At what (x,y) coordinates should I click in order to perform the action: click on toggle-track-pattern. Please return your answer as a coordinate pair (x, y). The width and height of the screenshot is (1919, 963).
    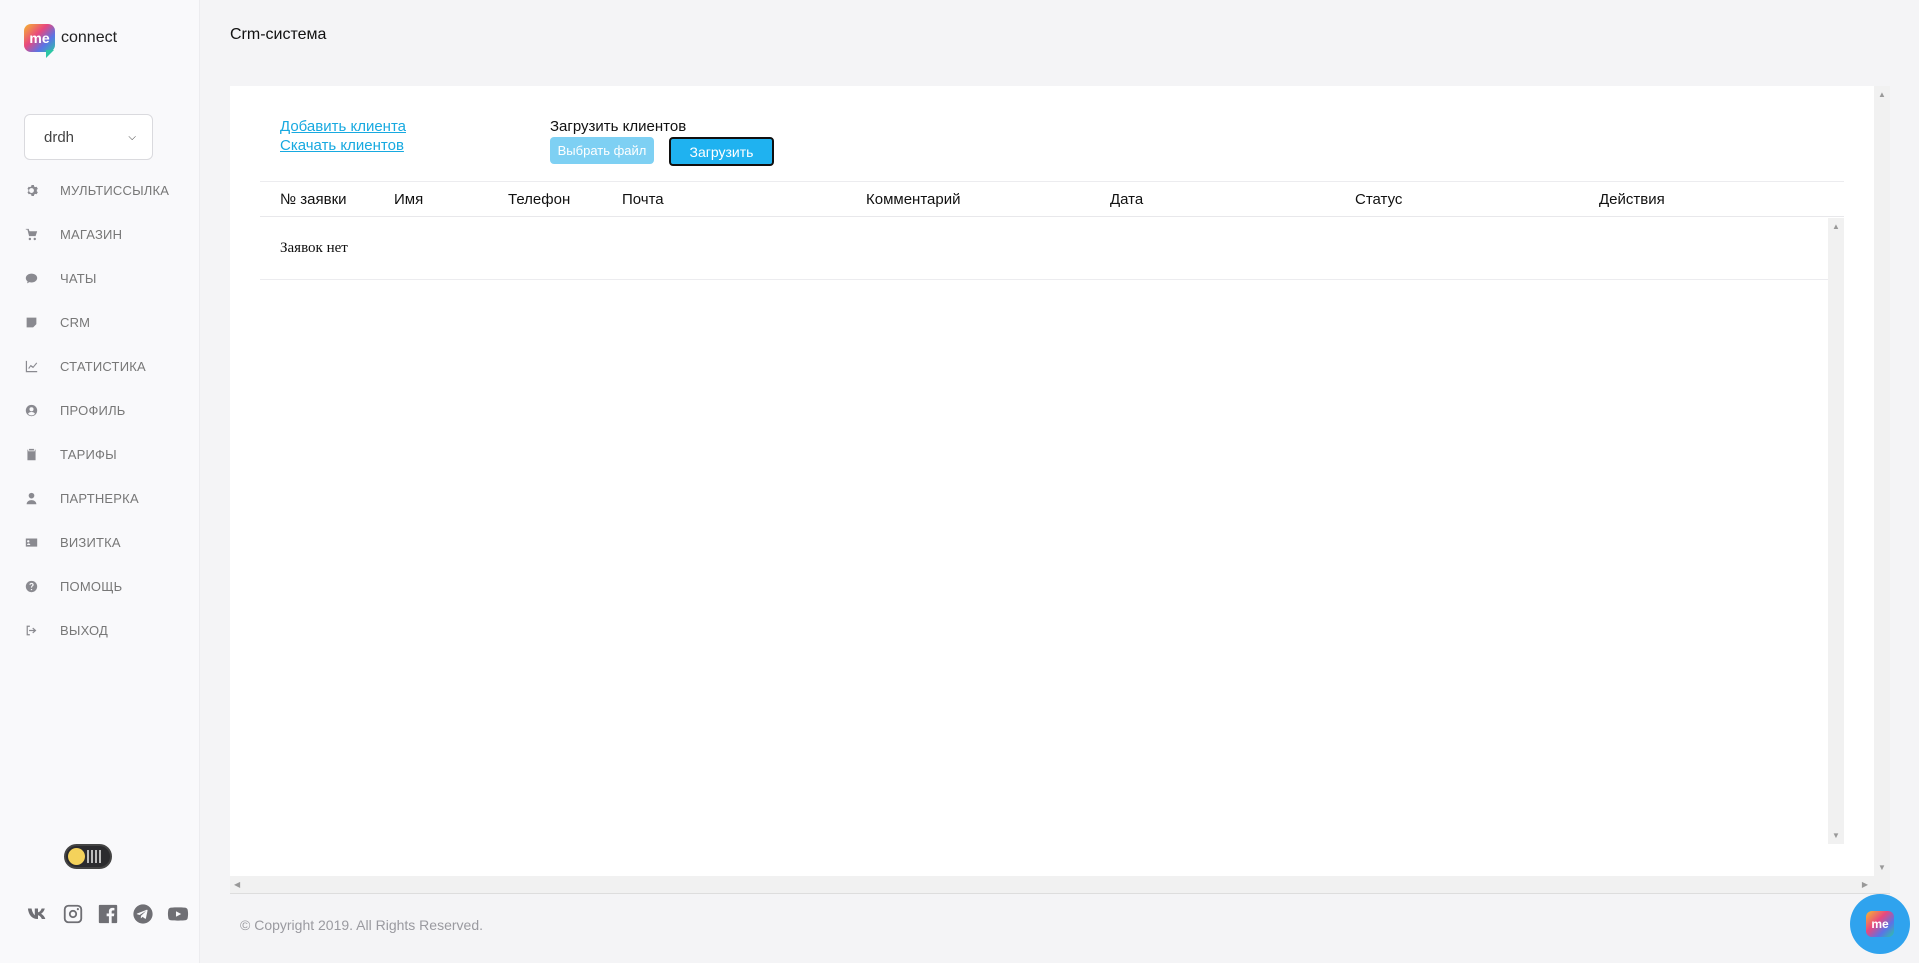
    Looking at the image, I should click on (94, 856).